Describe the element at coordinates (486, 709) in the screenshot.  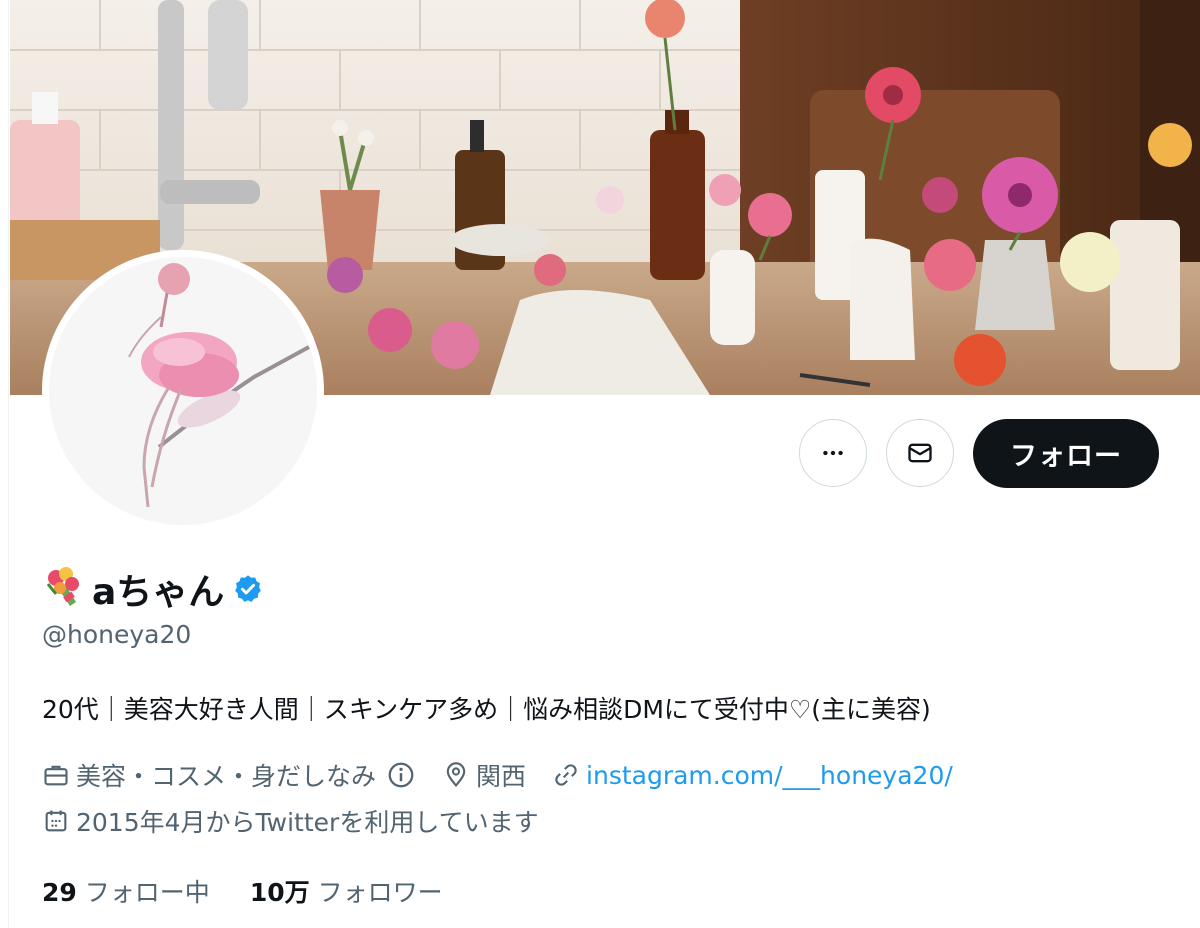
I see `bio: 20代｜美容大好き人間｜スキンケア多め｜悩み相談DMにて受付中♡(主に美容)` at that location.